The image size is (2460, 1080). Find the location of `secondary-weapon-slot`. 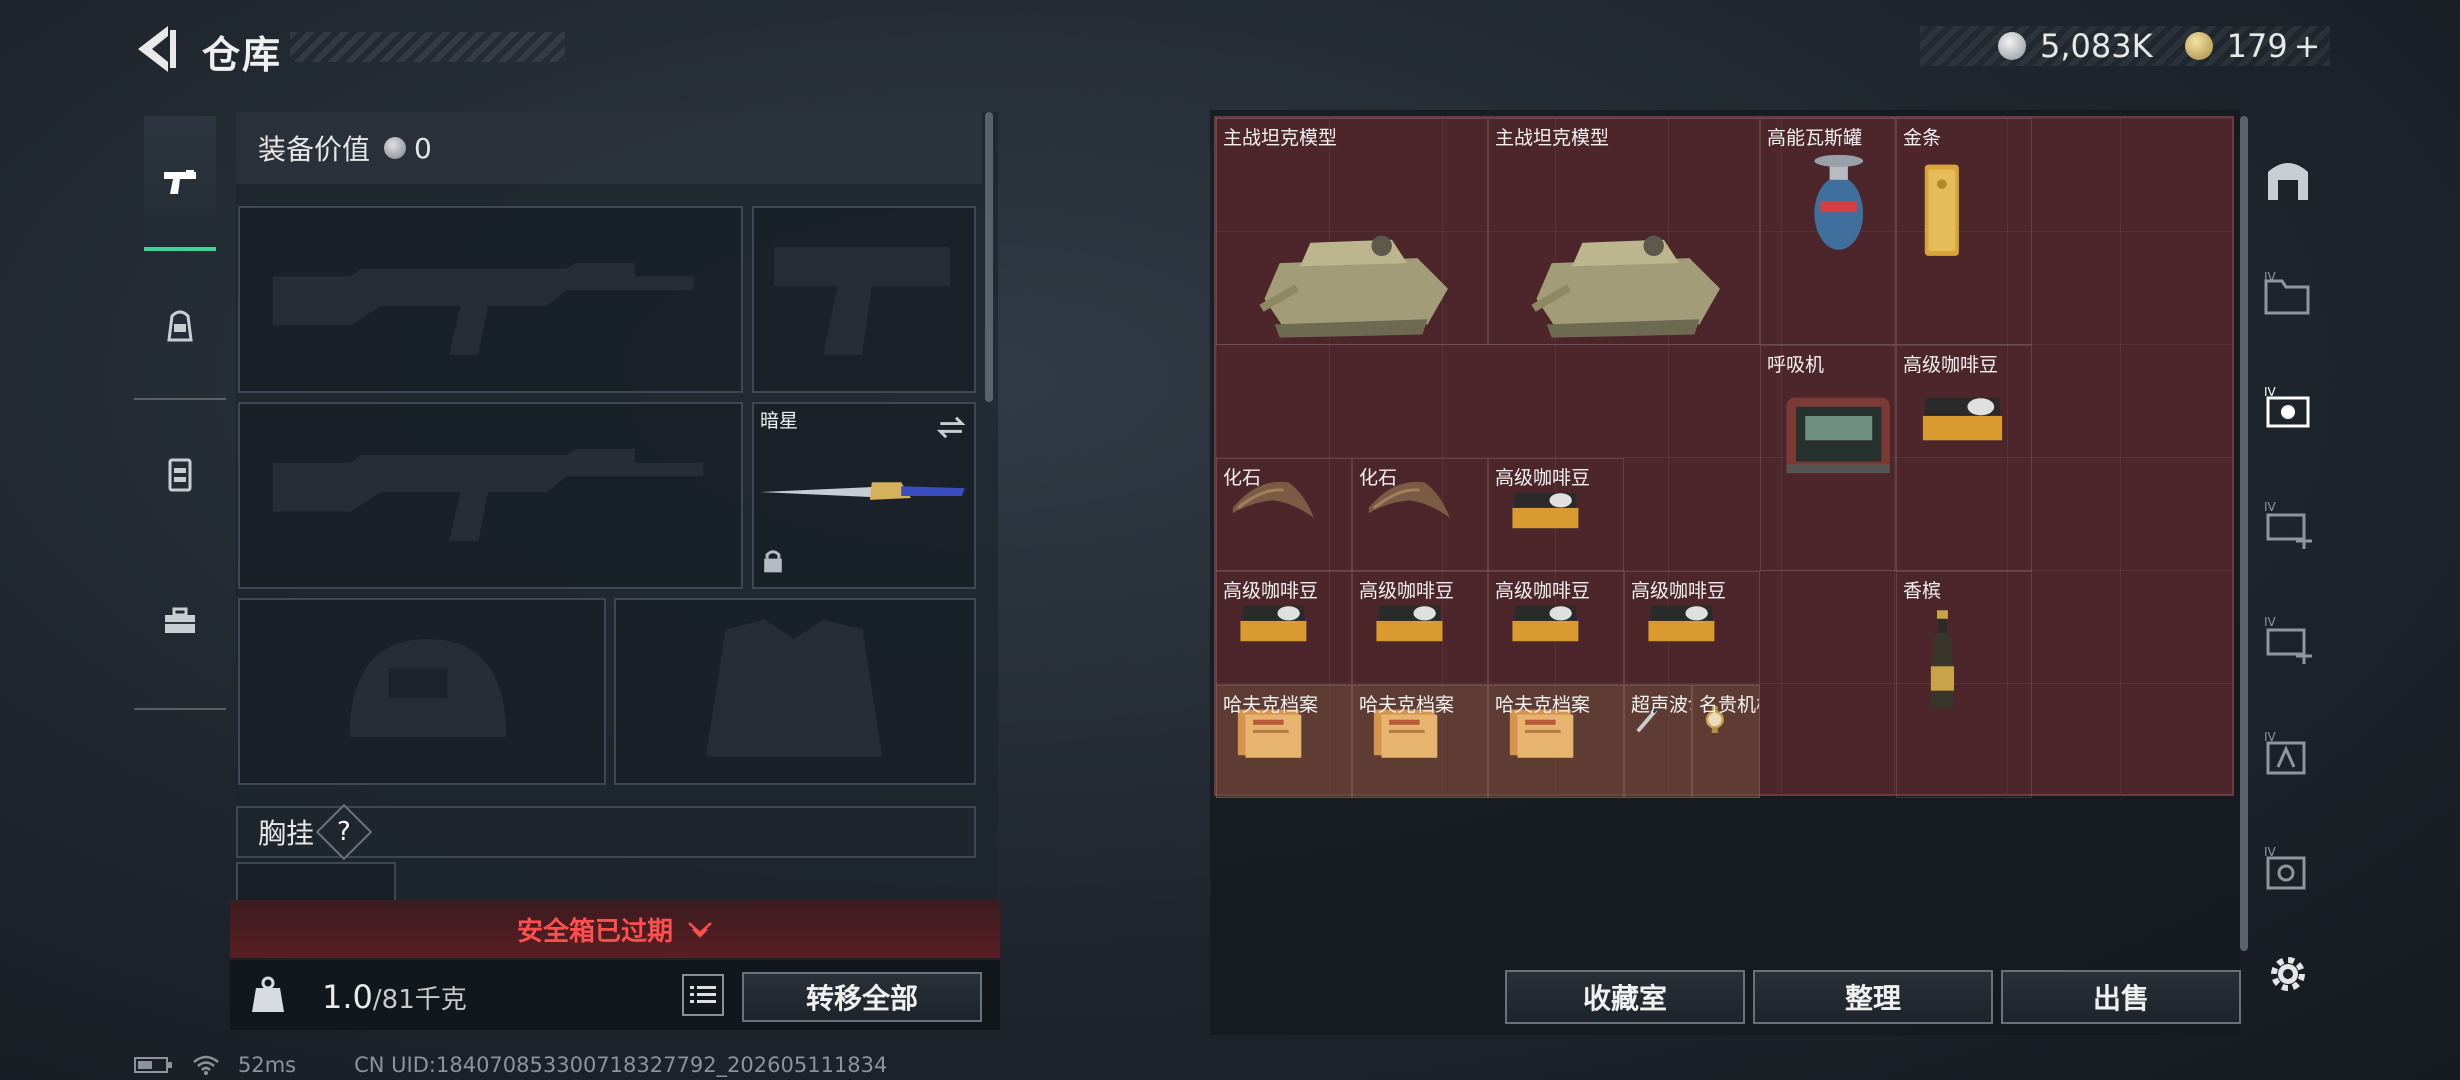

secondary-weapon-slot is located at coordinates (490, 495).